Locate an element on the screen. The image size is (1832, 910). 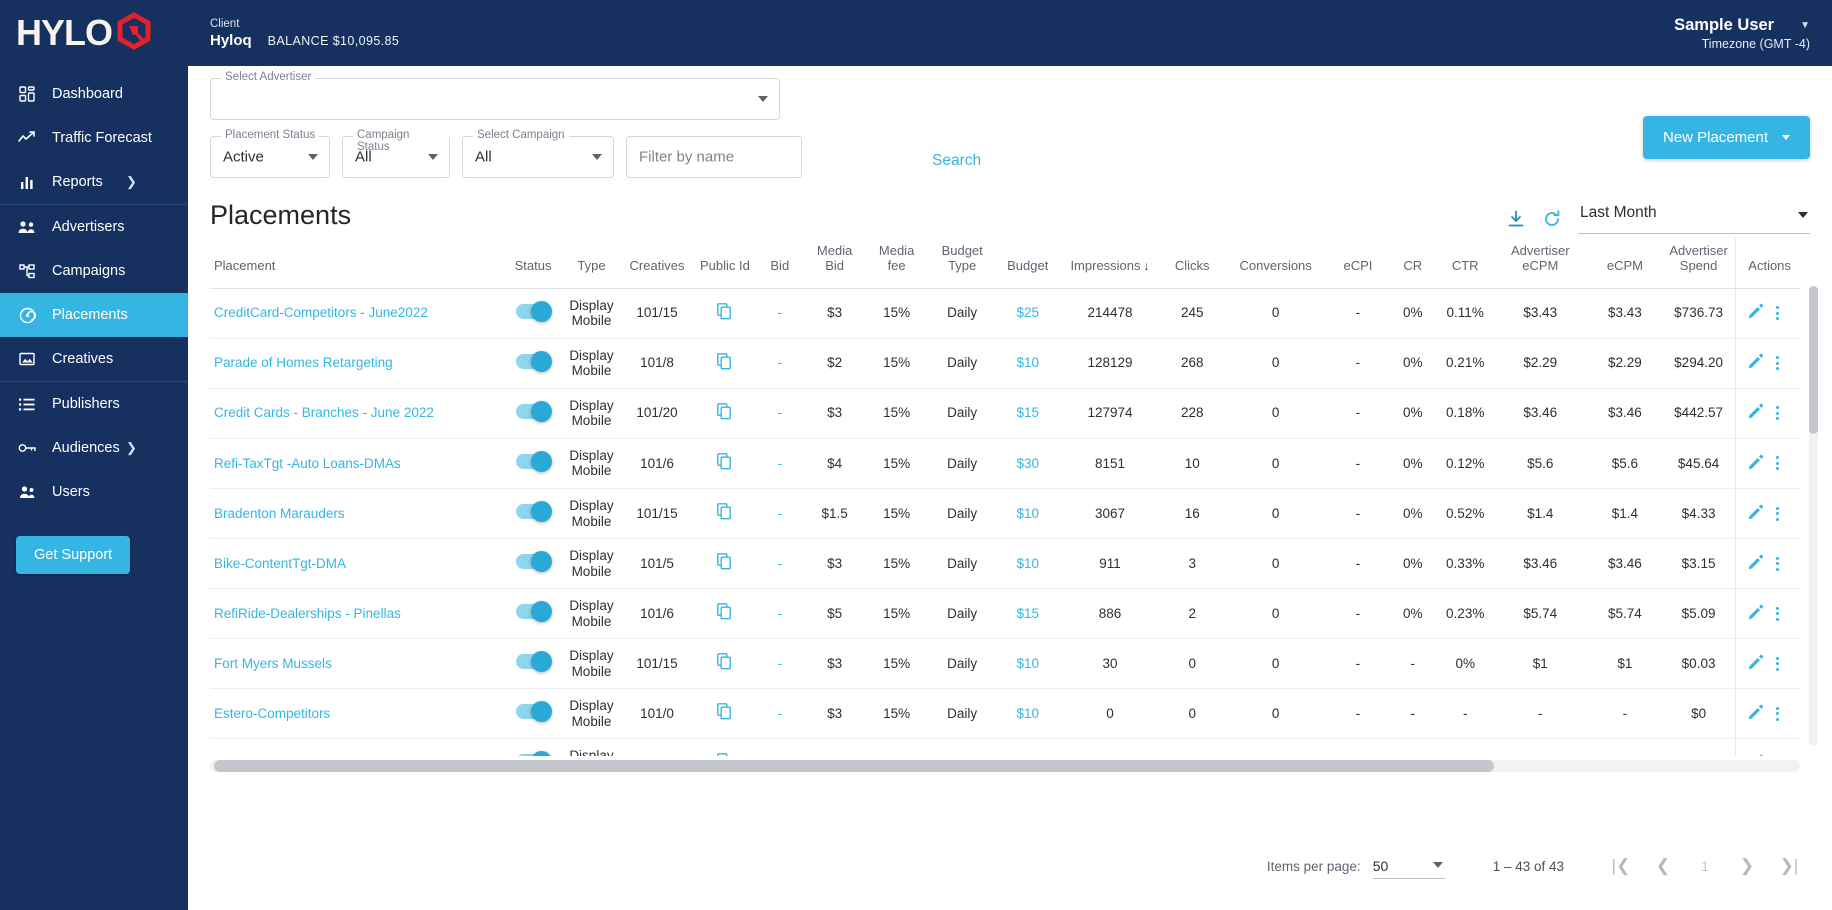
col-creatives: Creatives is located at coordinates (657, 263).